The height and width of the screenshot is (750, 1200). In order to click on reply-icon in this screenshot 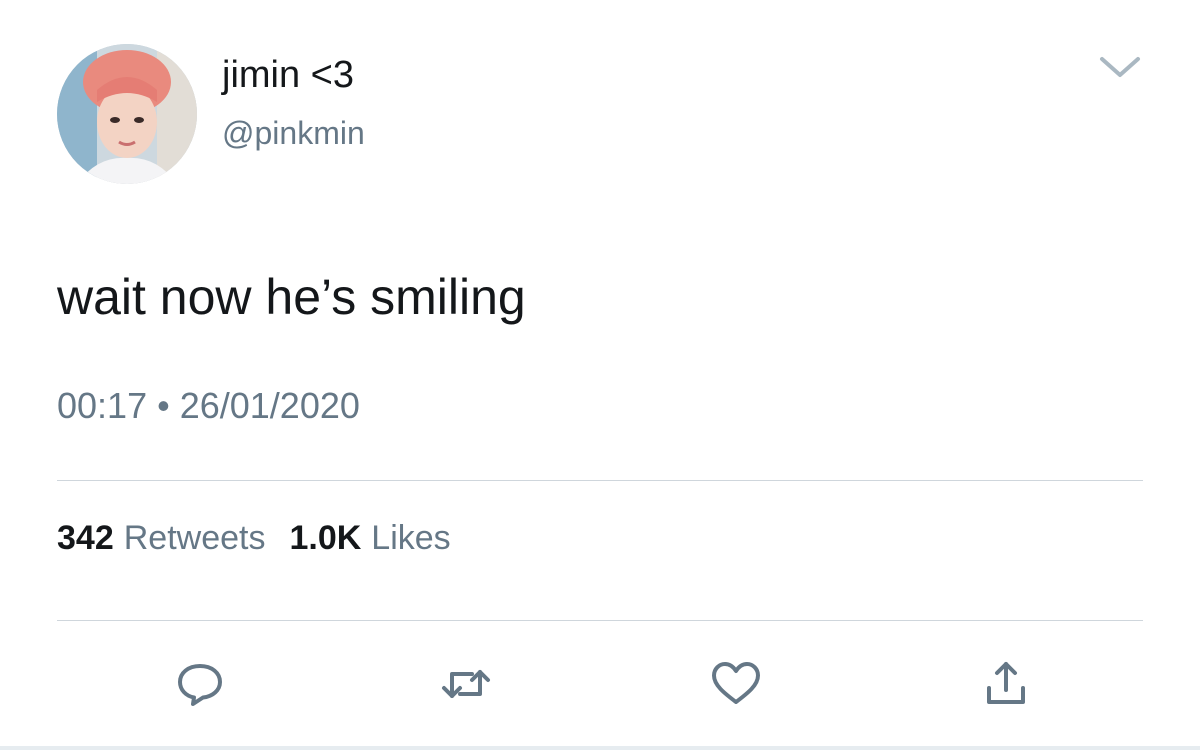, I will do `click(200, 685)`.